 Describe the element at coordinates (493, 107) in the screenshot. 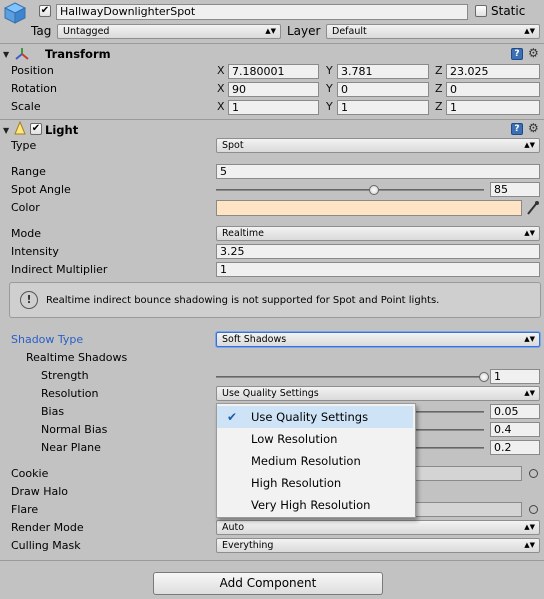

I see `scale-z-field: 1` at that location.